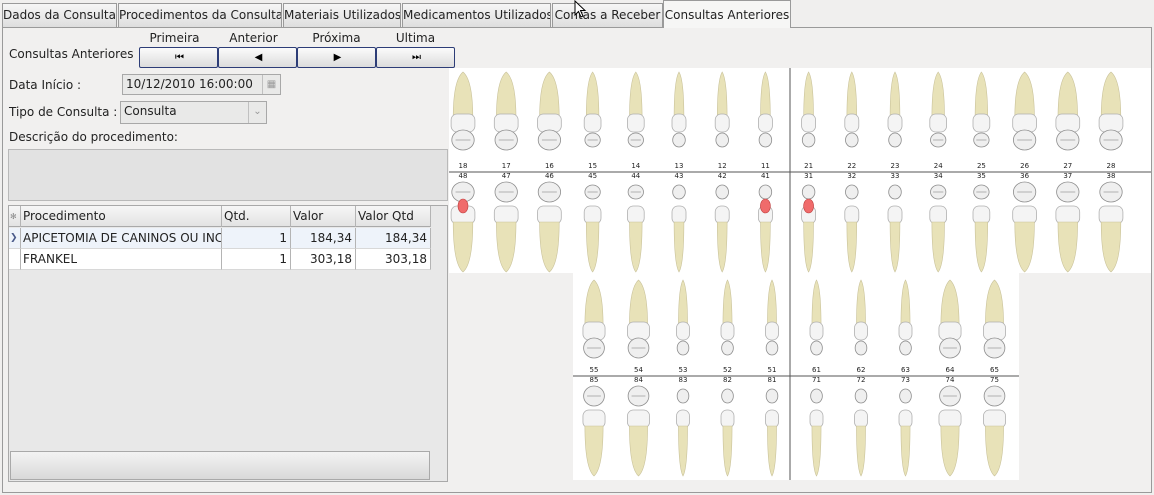 The height and width of the screenshot is (495, 1154). Describe the element at coordinates (722, 166) in the screenshot. I see `tooth-number-12: 12` at that location.